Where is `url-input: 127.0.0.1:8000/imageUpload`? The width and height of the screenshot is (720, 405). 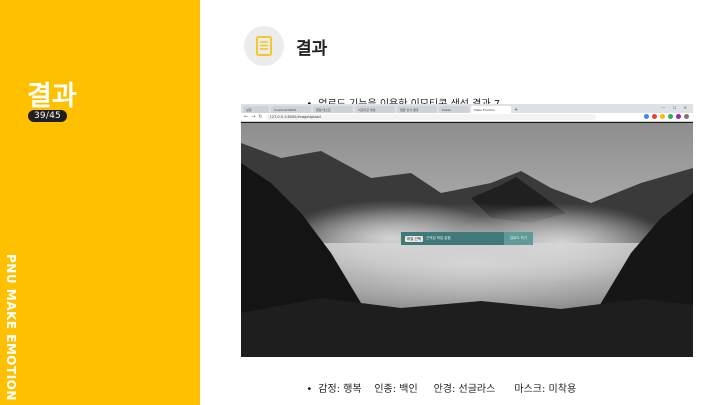 url-input: 127.0.0.1:8000/imageUpload is located at coordinates (430, 117).